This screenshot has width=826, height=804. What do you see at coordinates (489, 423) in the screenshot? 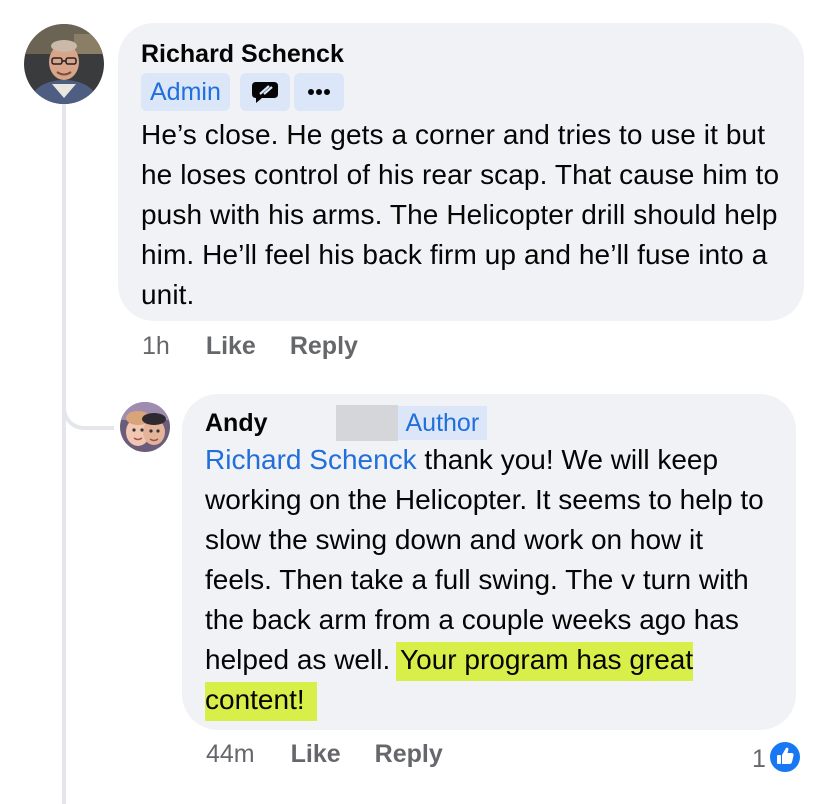
I see `reply-name-row: Andy Author` at bounding box center [489, 423].